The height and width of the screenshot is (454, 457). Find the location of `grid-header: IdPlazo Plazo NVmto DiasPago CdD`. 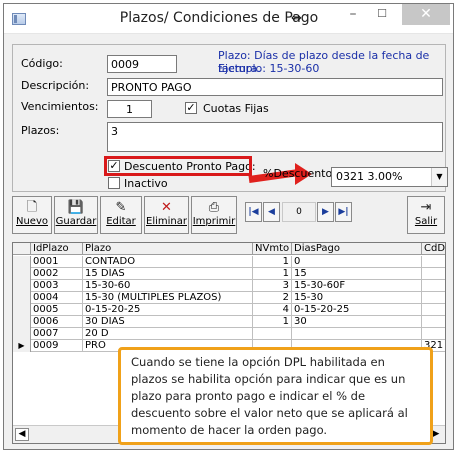

grid-header: IdPlazo Plazo NVmto DiasPago CdD is located at coordinates (229, 249).